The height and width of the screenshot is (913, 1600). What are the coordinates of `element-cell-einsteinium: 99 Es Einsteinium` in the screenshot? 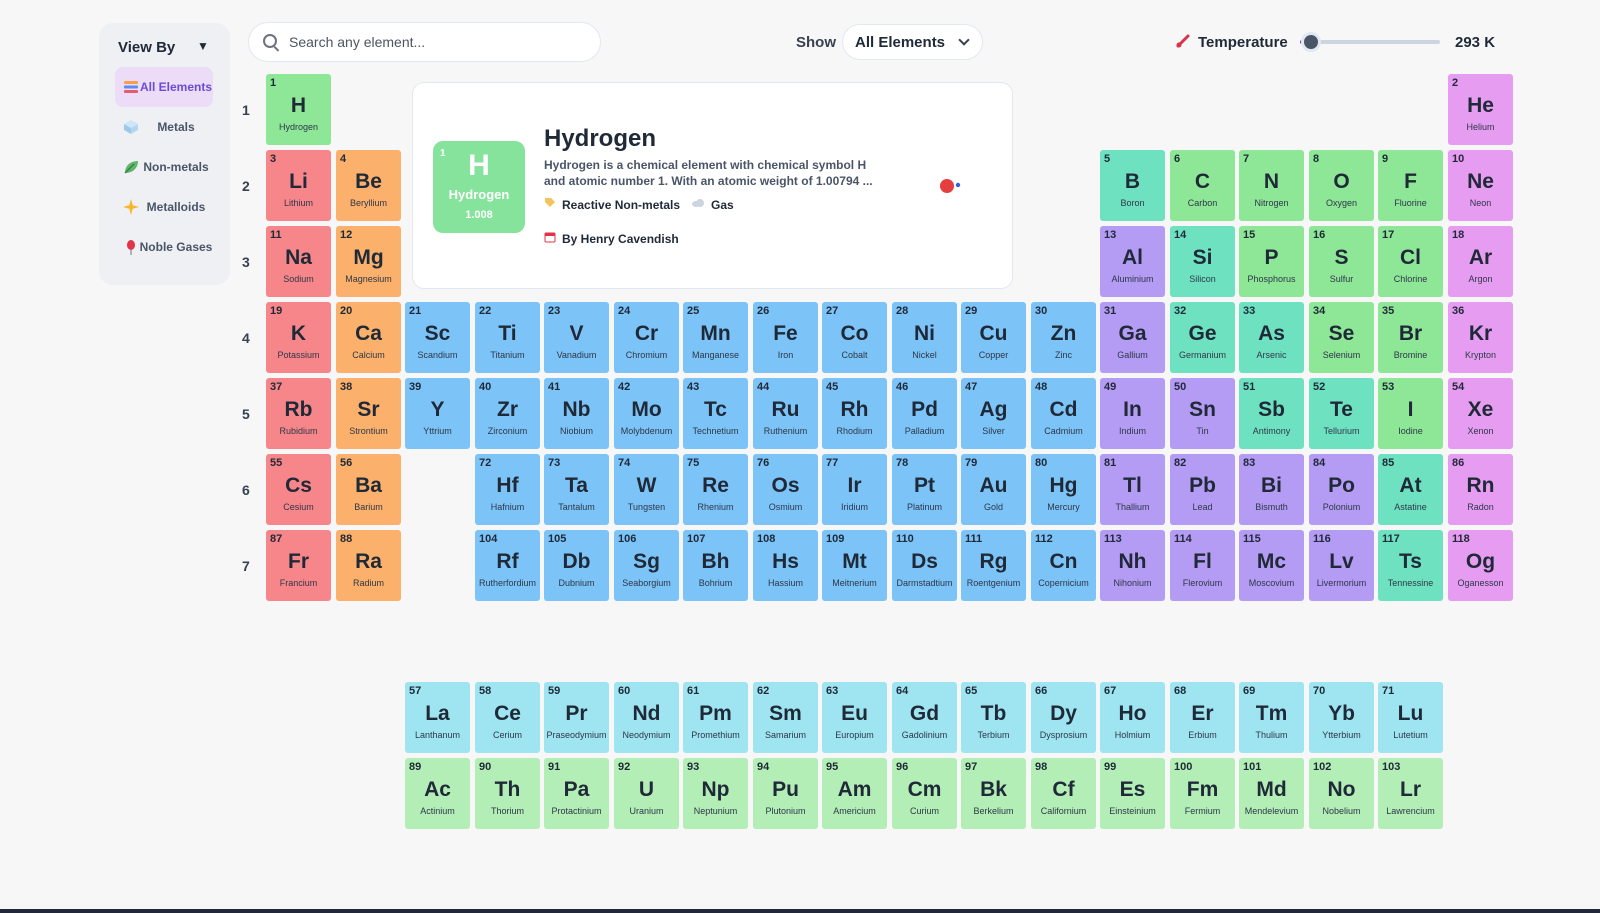 It's located at (1132, 793).